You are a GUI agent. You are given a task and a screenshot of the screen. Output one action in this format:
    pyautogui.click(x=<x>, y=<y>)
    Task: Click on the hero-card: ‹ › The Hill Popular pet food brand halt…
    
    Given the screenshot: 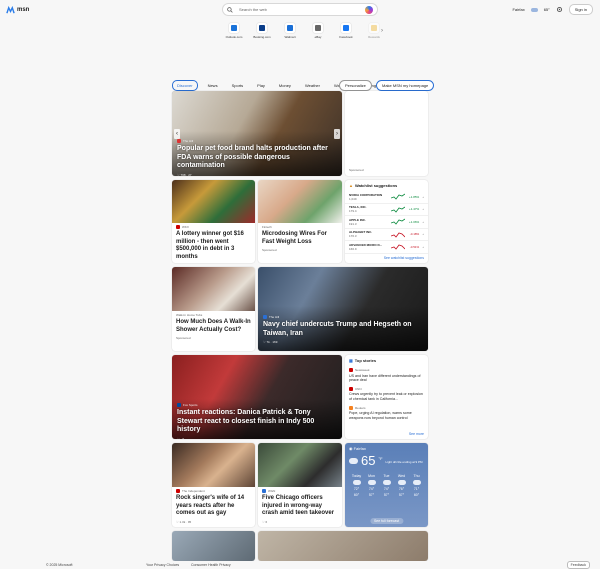 What is the action you would take?
    pyautogui.click(x=257, y=133)
    